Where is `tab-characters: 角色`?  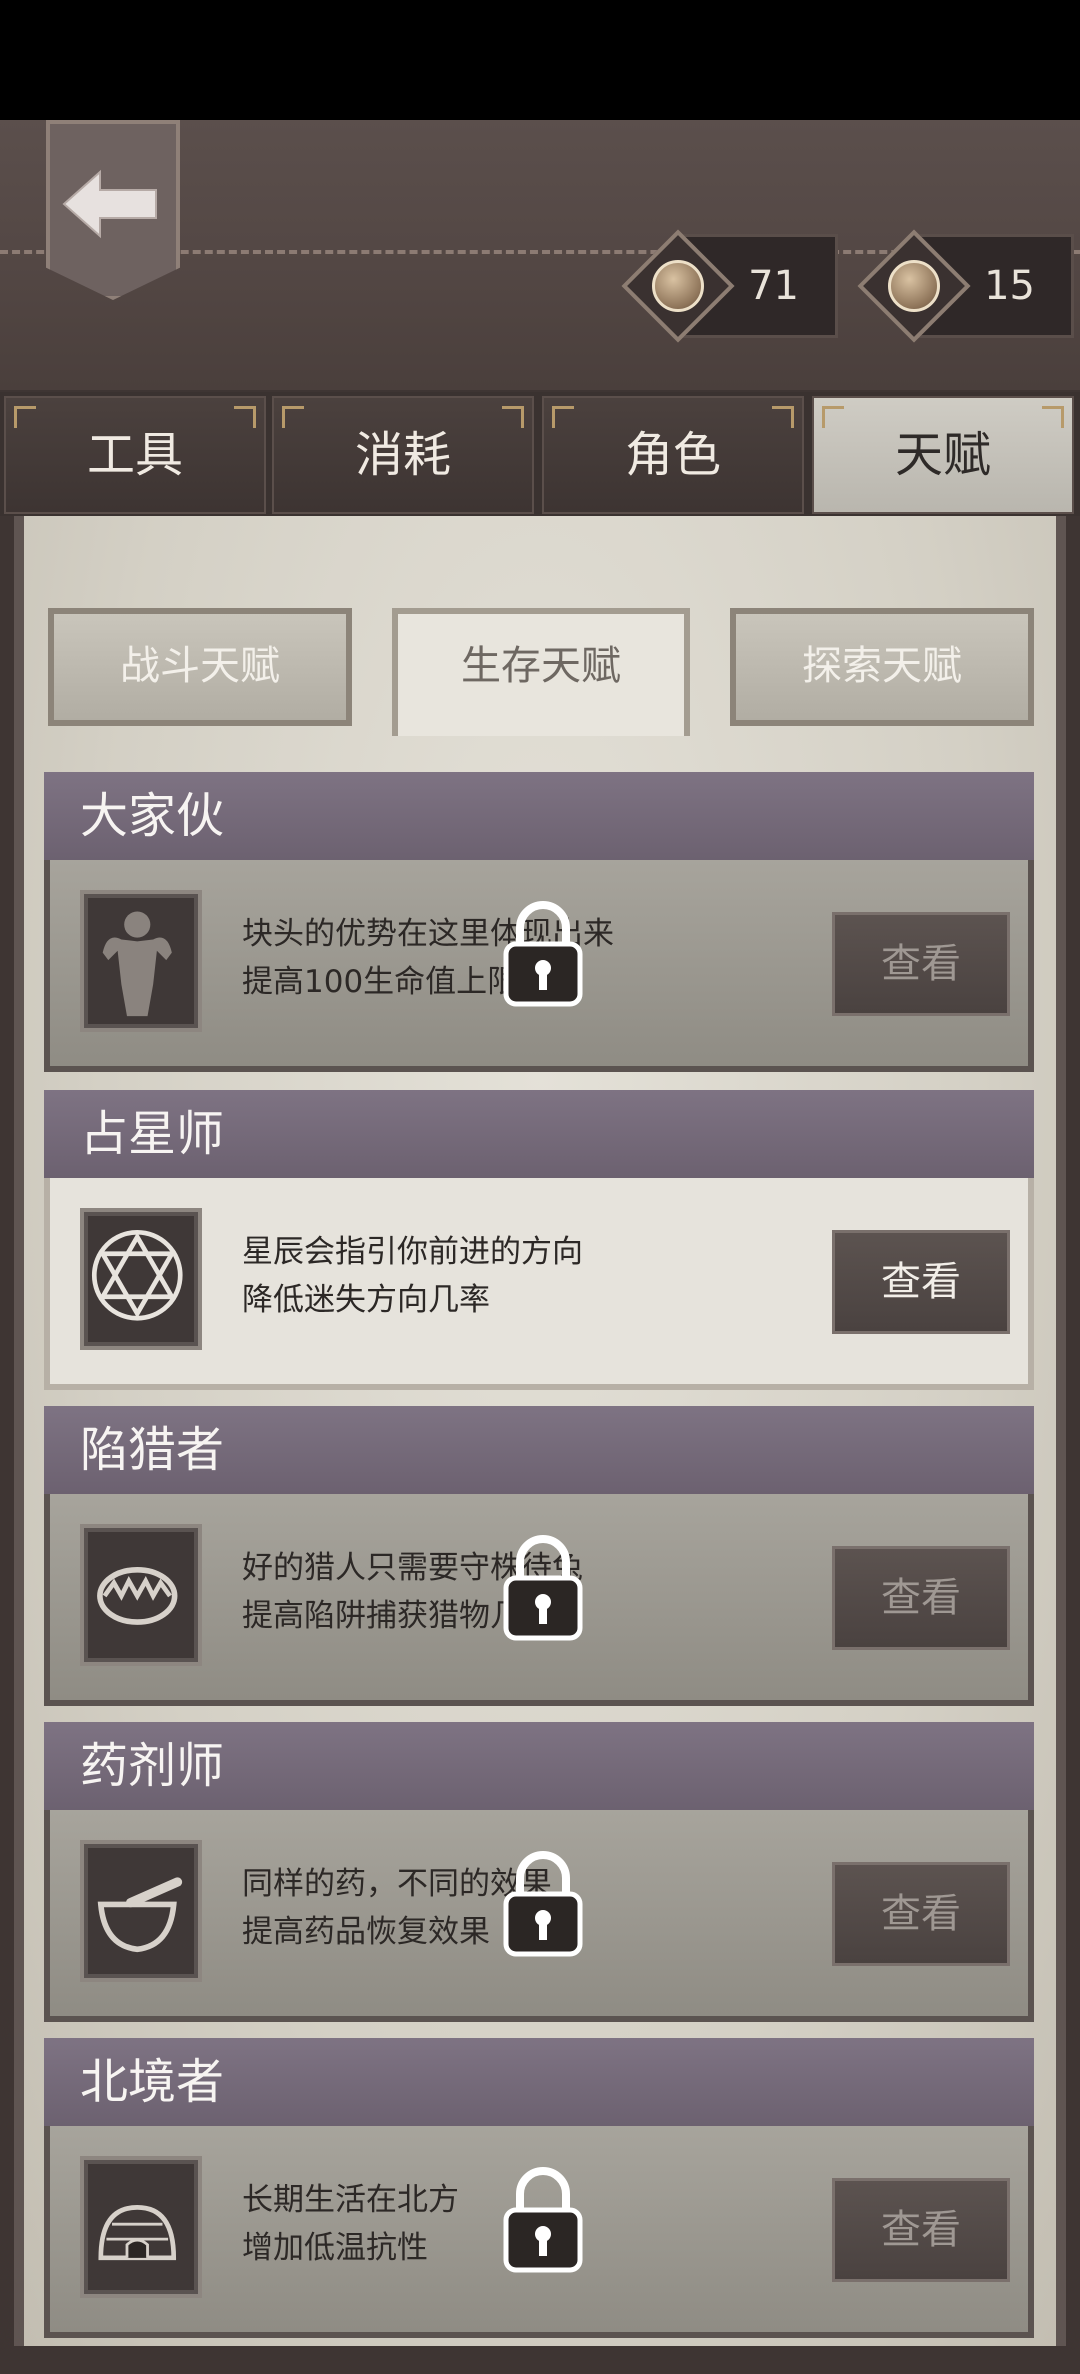
tab-characters: 角色 is located at coordinates (673, 455).